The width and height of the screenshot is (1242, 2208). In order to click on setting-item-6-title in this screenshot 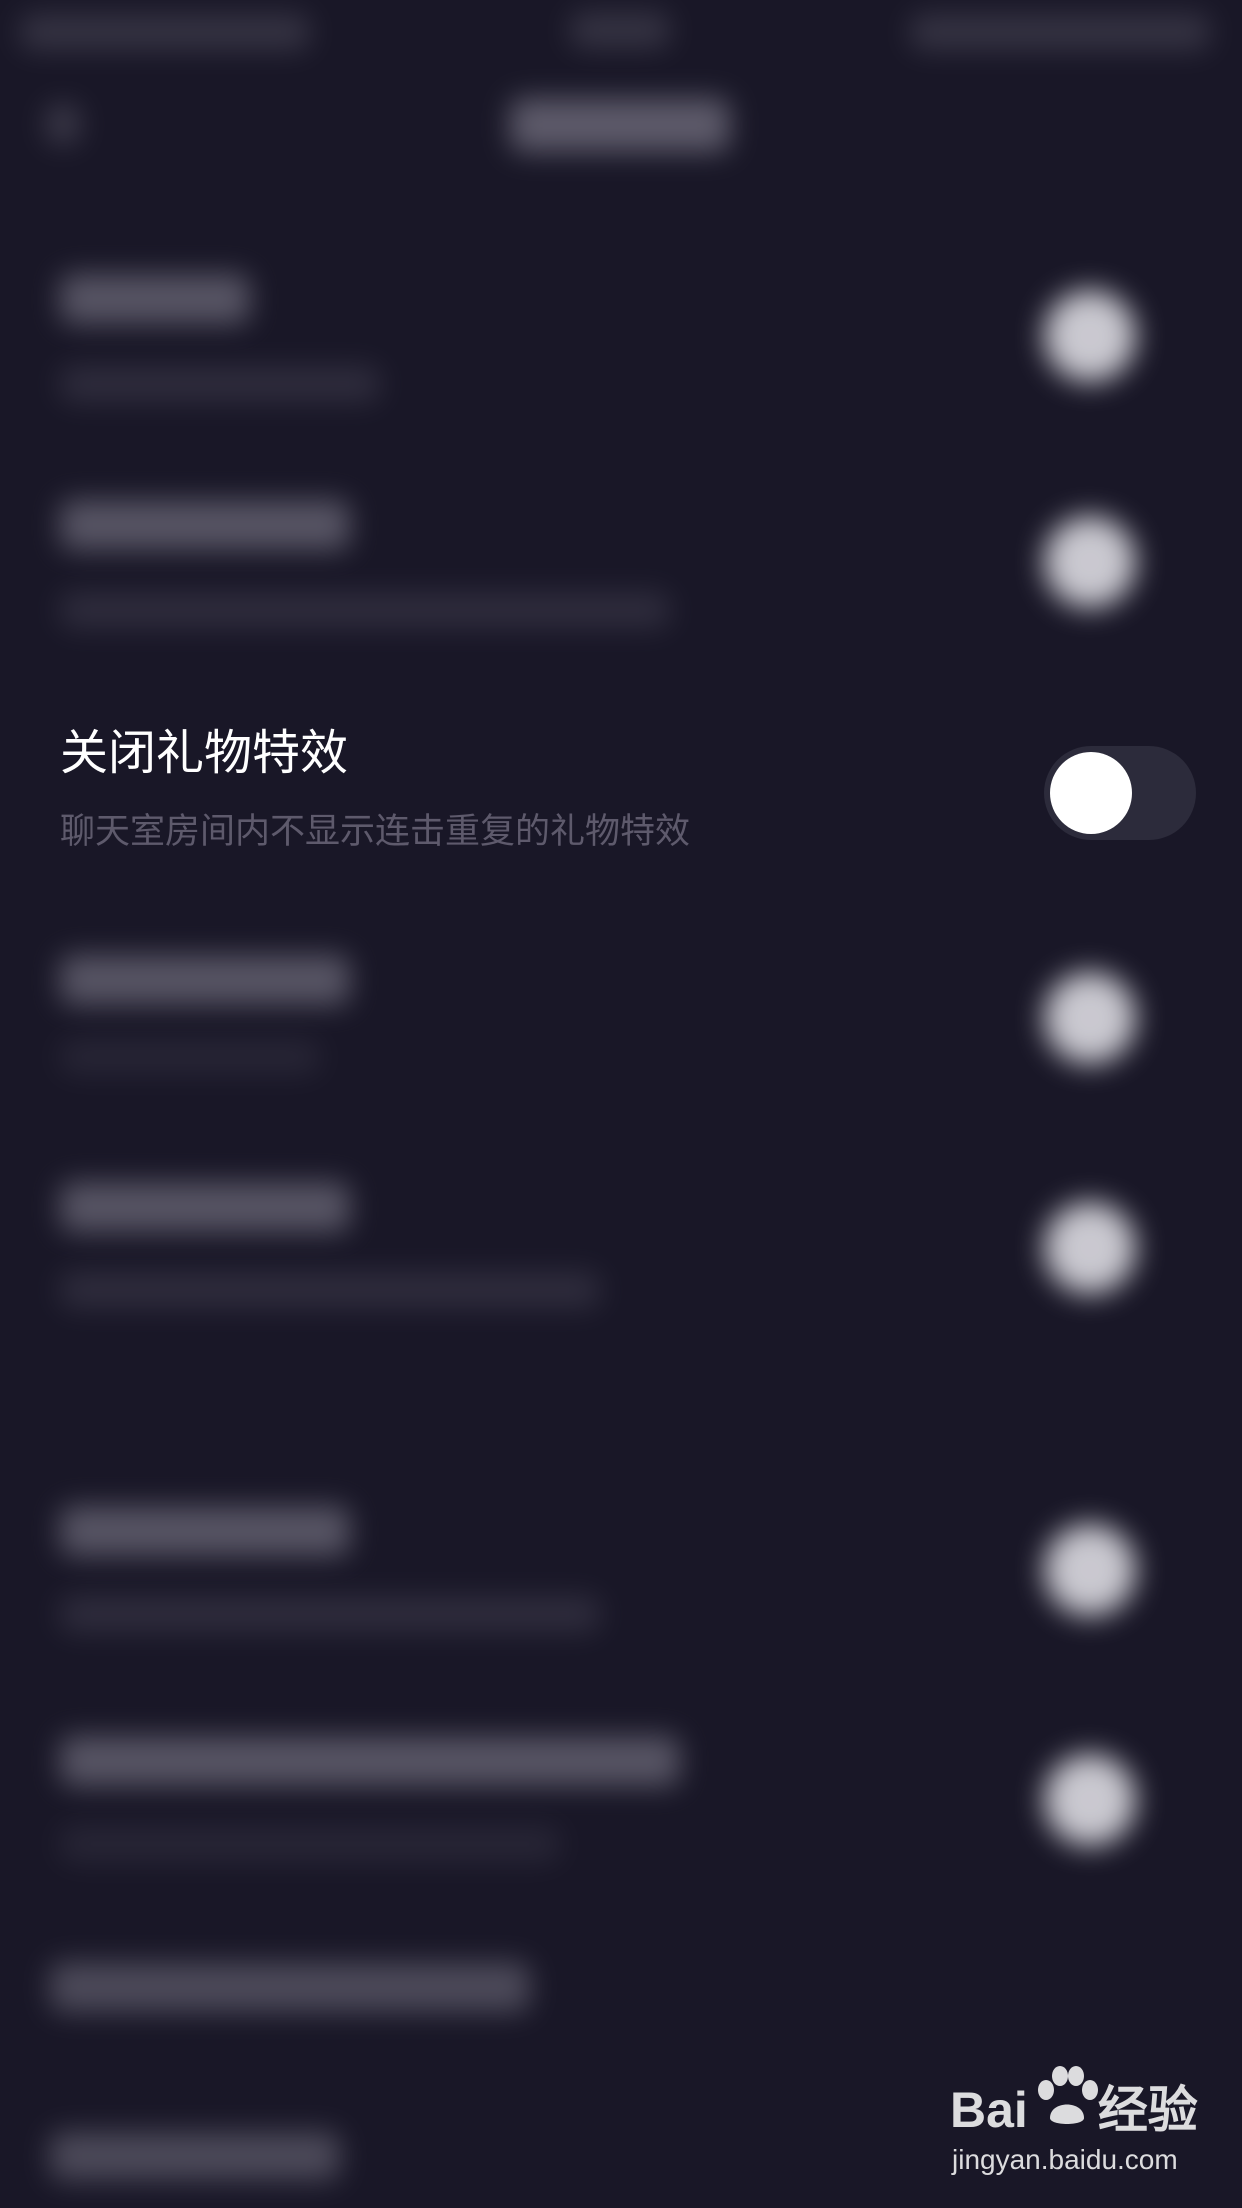, I will do `click(205, 1531)`.